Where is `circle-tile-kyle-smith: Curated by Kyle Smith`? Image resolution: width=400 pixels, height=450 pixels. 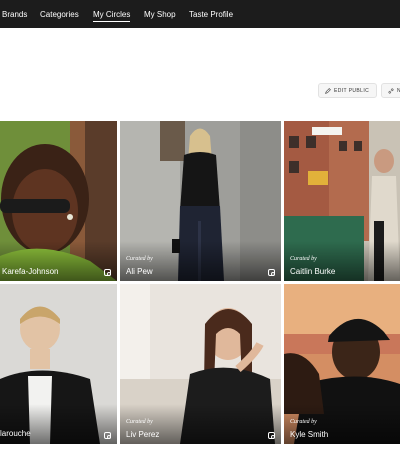
circle-tile-kyle-smith: Curated by Kyle Smith is located at coordinates (342, 364).